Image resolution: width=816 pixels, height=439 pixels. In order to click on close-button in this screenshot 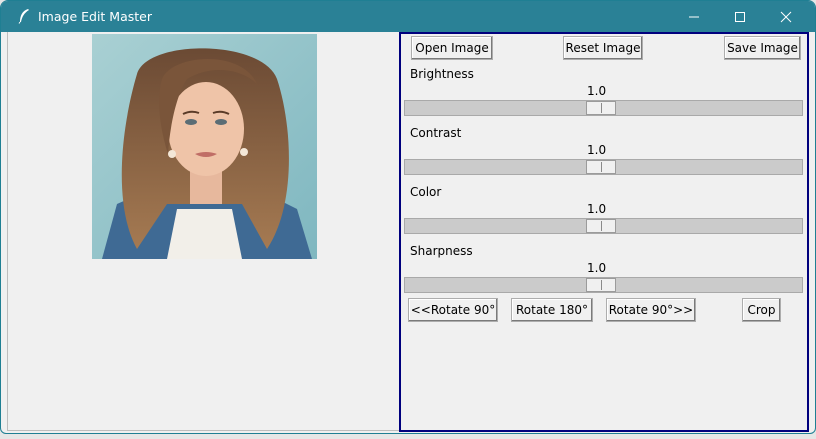, I will do `click(786, 16)`.